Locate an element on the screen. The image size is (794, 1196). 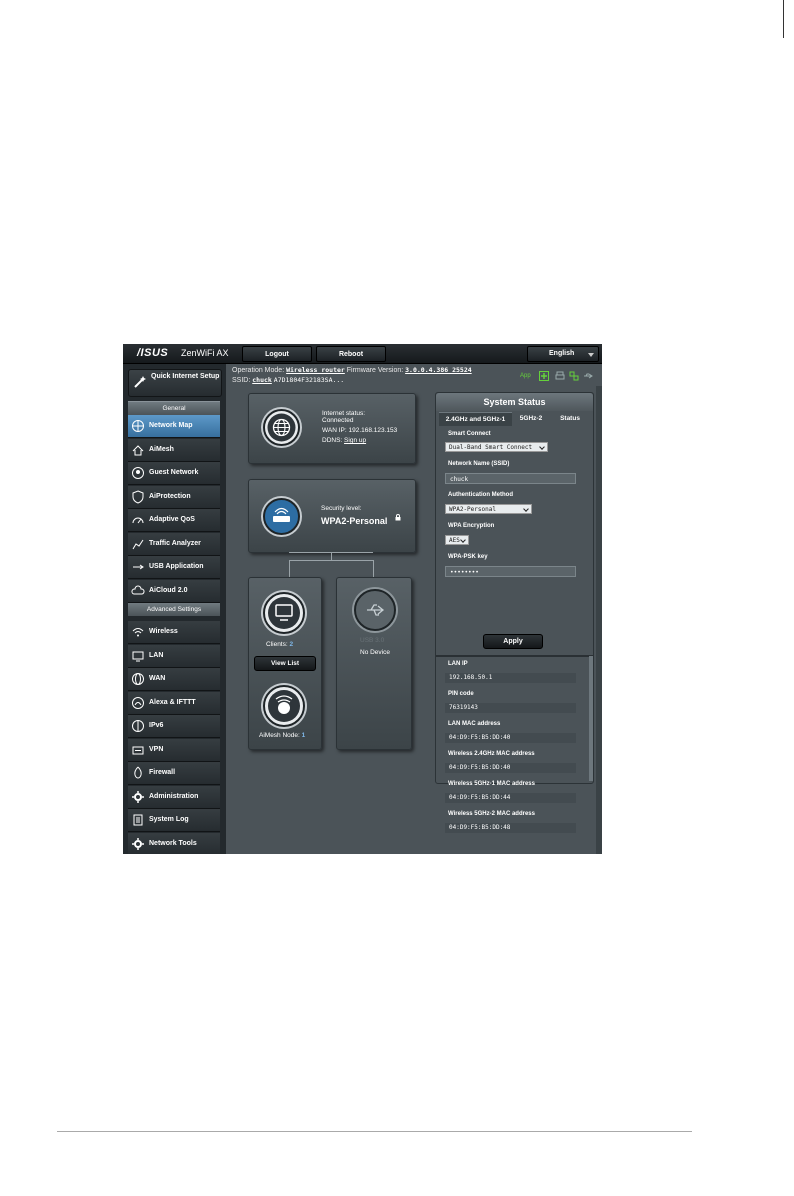
sidebar-item-label: AiCloud 2.0 is located at coordinates (168, 590).